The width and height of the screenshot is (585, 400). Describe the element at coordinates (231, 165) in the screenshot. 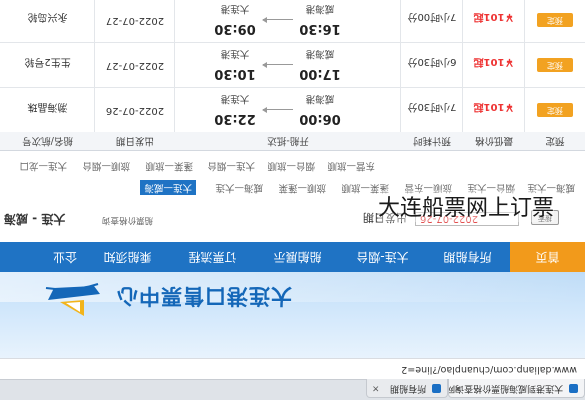

I see `route-option: 大连—烟台` at that location.